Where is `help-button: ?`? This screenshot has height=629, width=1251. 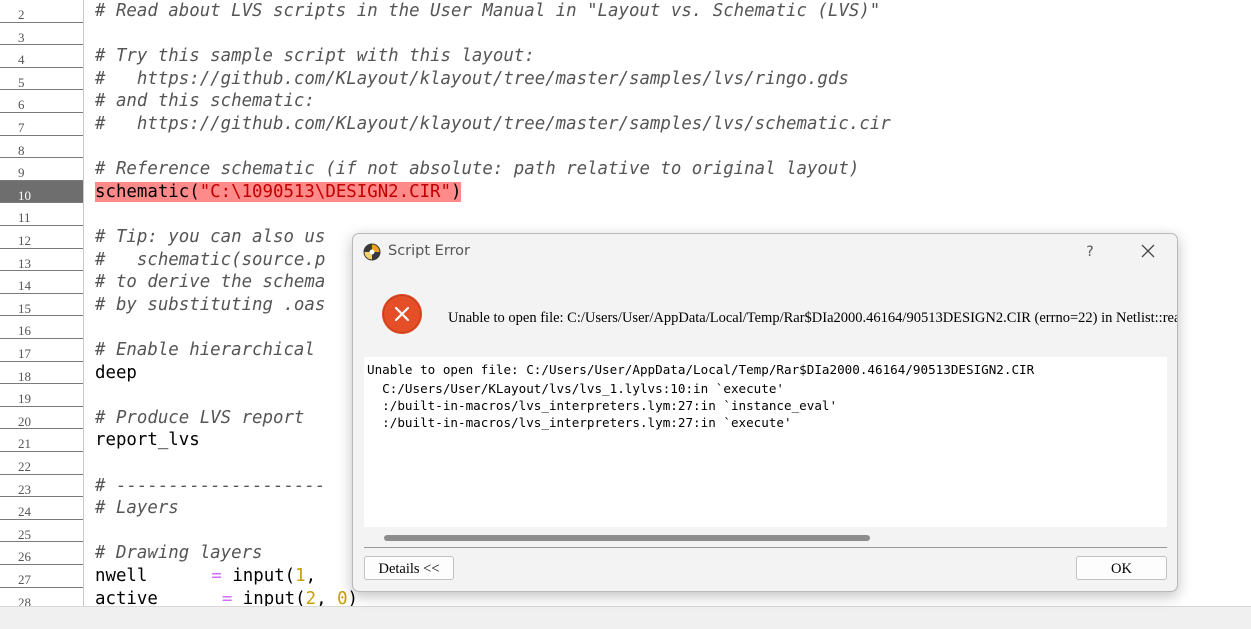 help-button: ? is located at coordinates (1090, 252).